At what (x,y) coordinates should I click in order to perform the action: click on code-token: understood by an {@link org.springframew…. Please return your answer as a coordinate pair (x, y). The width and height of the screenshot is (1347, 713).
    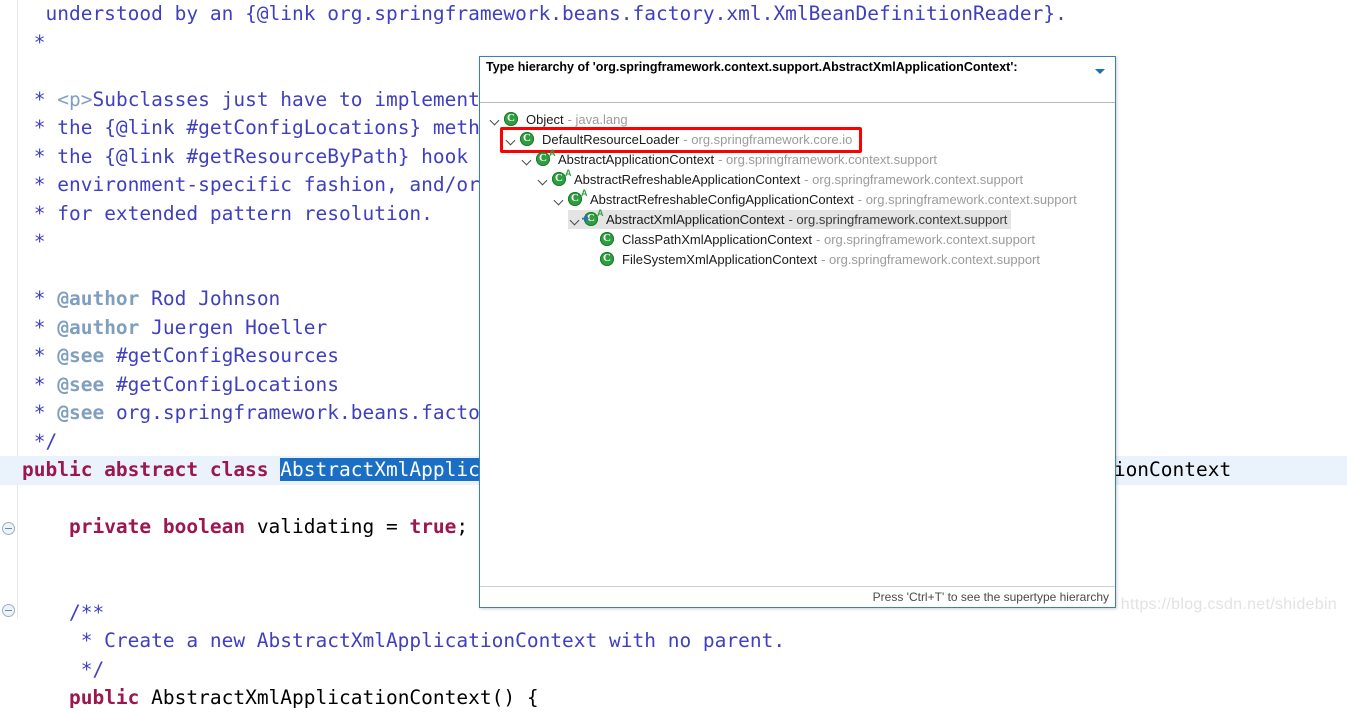
    Looking at the image, I should click on (556, 13).